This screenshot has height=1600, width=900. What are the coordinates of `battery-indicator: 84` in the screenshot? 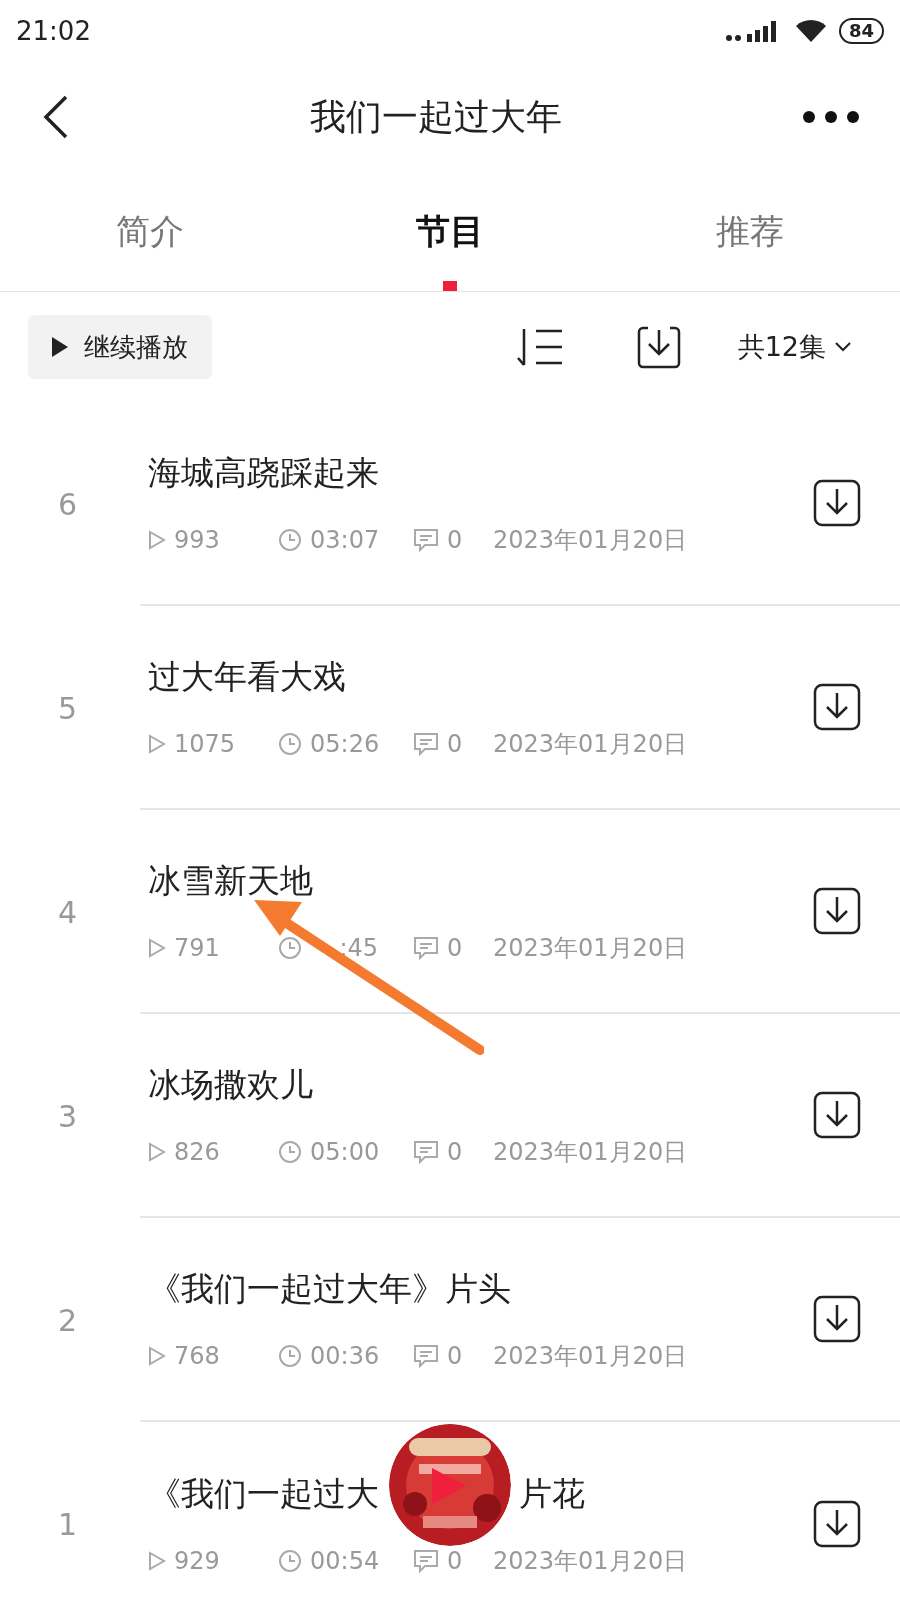 It's located at (861, 31).